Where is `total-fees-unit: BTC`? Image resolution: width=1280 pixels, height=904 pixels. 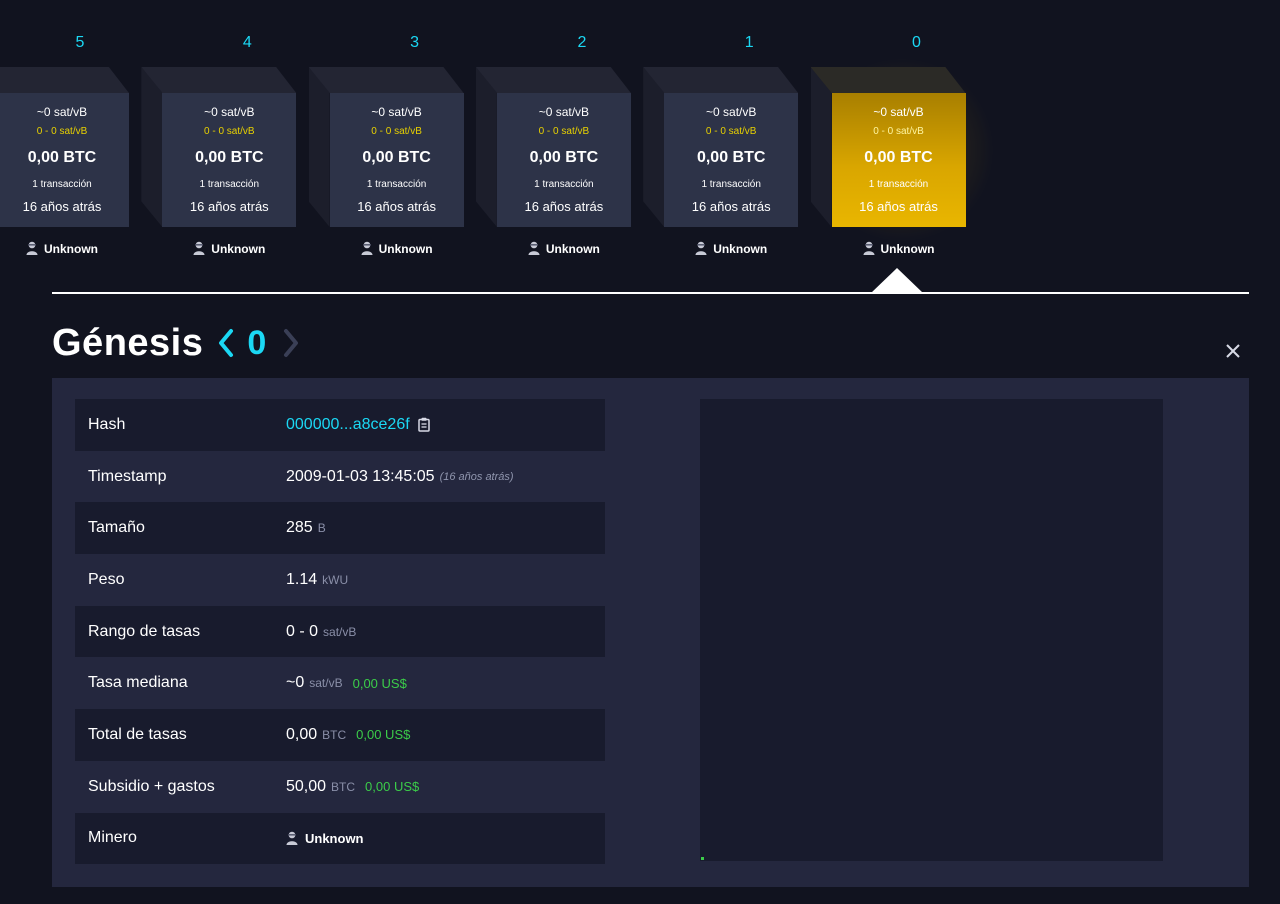
total-fees-unit: BTC is located at coordinates (334, 734).